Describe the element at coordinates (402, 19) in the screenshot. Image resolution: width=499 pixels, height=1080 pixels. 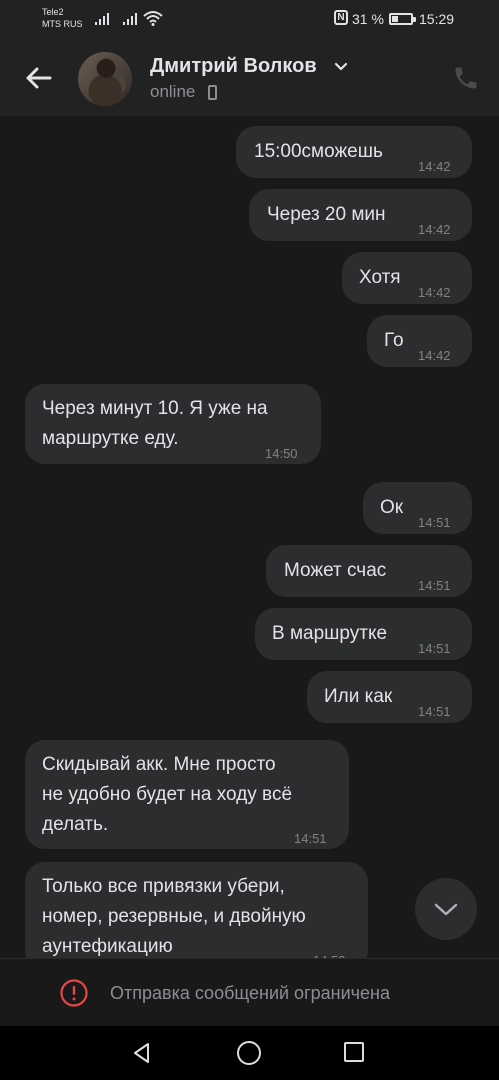
I see `battery-icon` at that location.